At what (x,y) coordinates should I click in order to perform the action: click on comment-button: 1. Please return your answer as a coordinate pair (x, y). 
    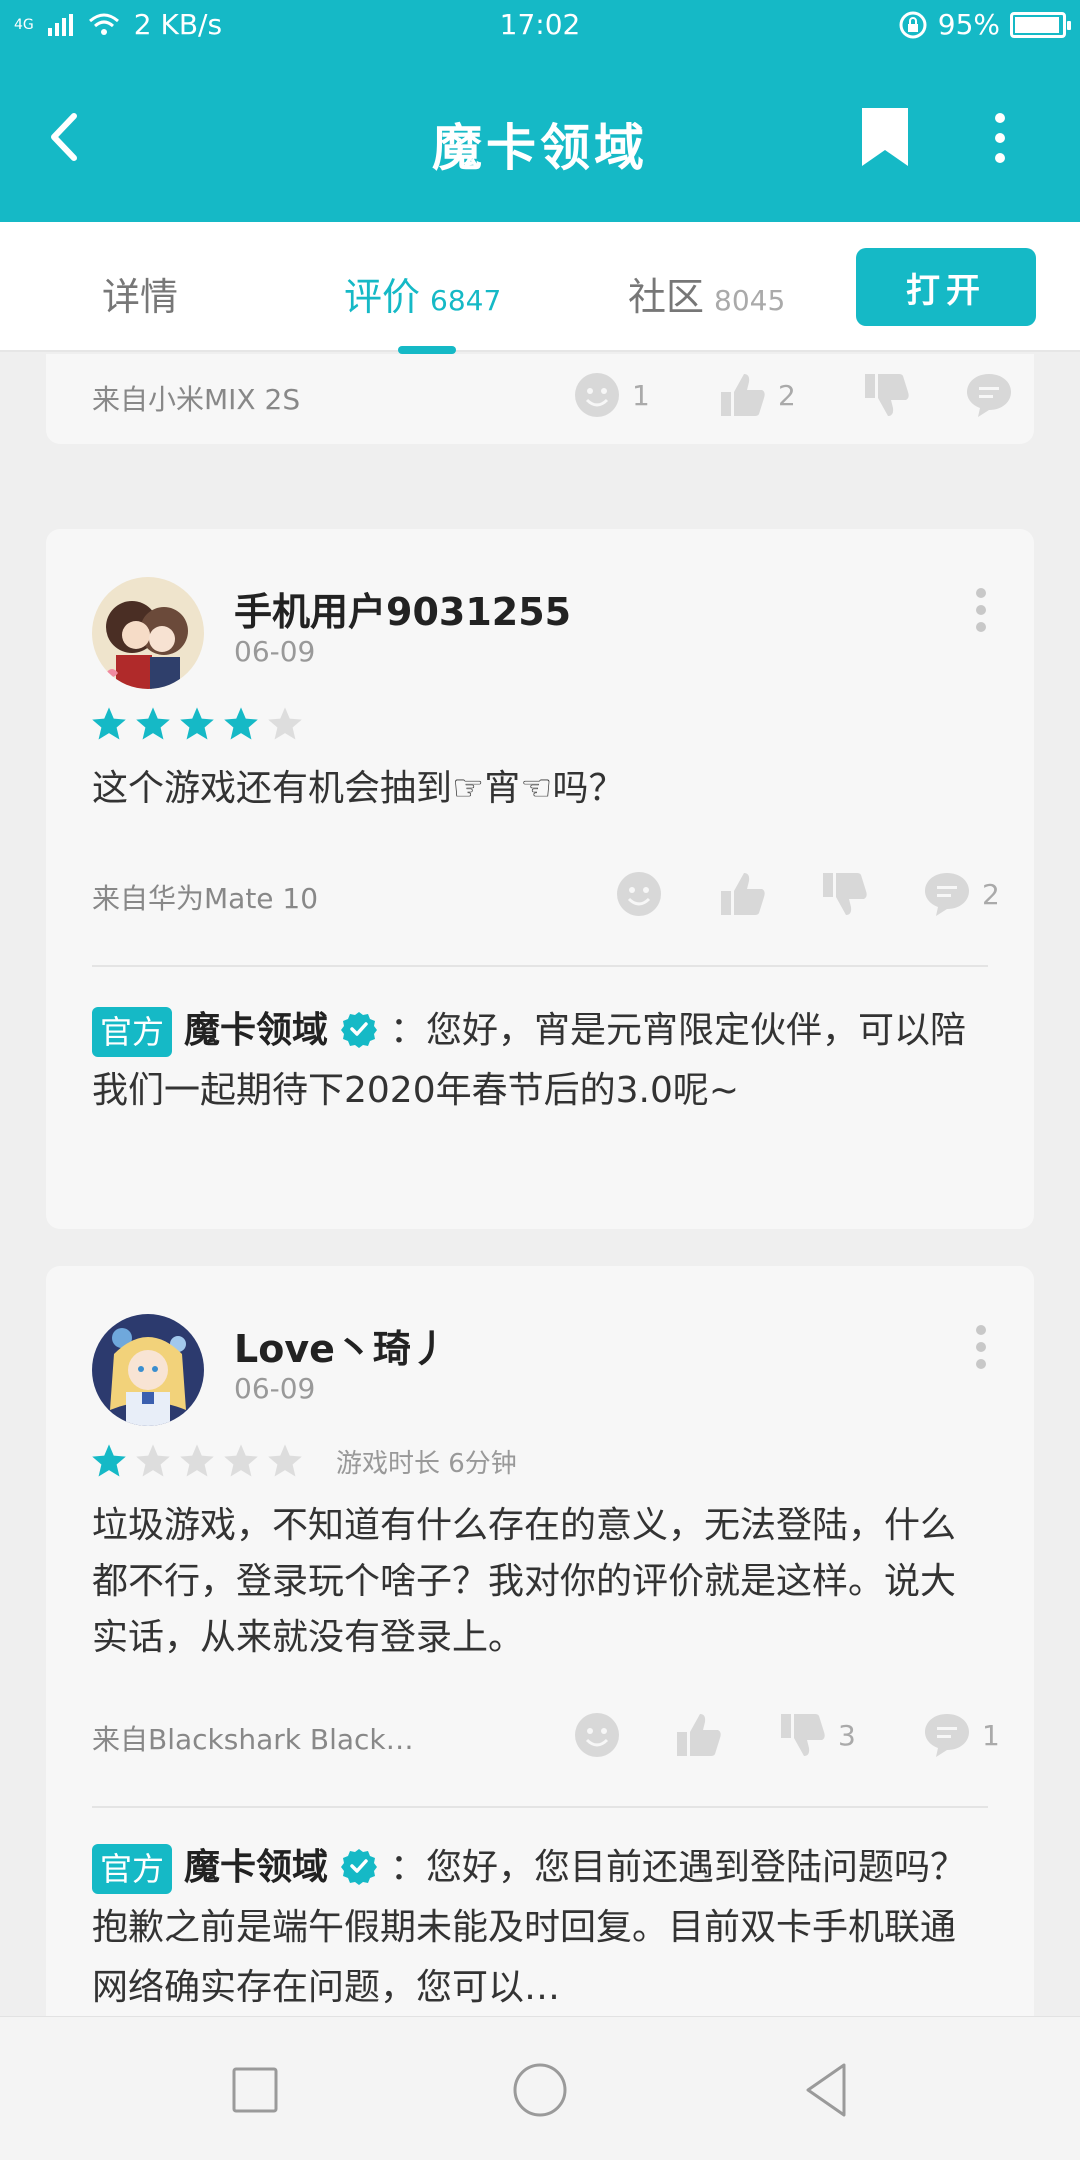
    Looking at the image, I should click on (961, 1735).